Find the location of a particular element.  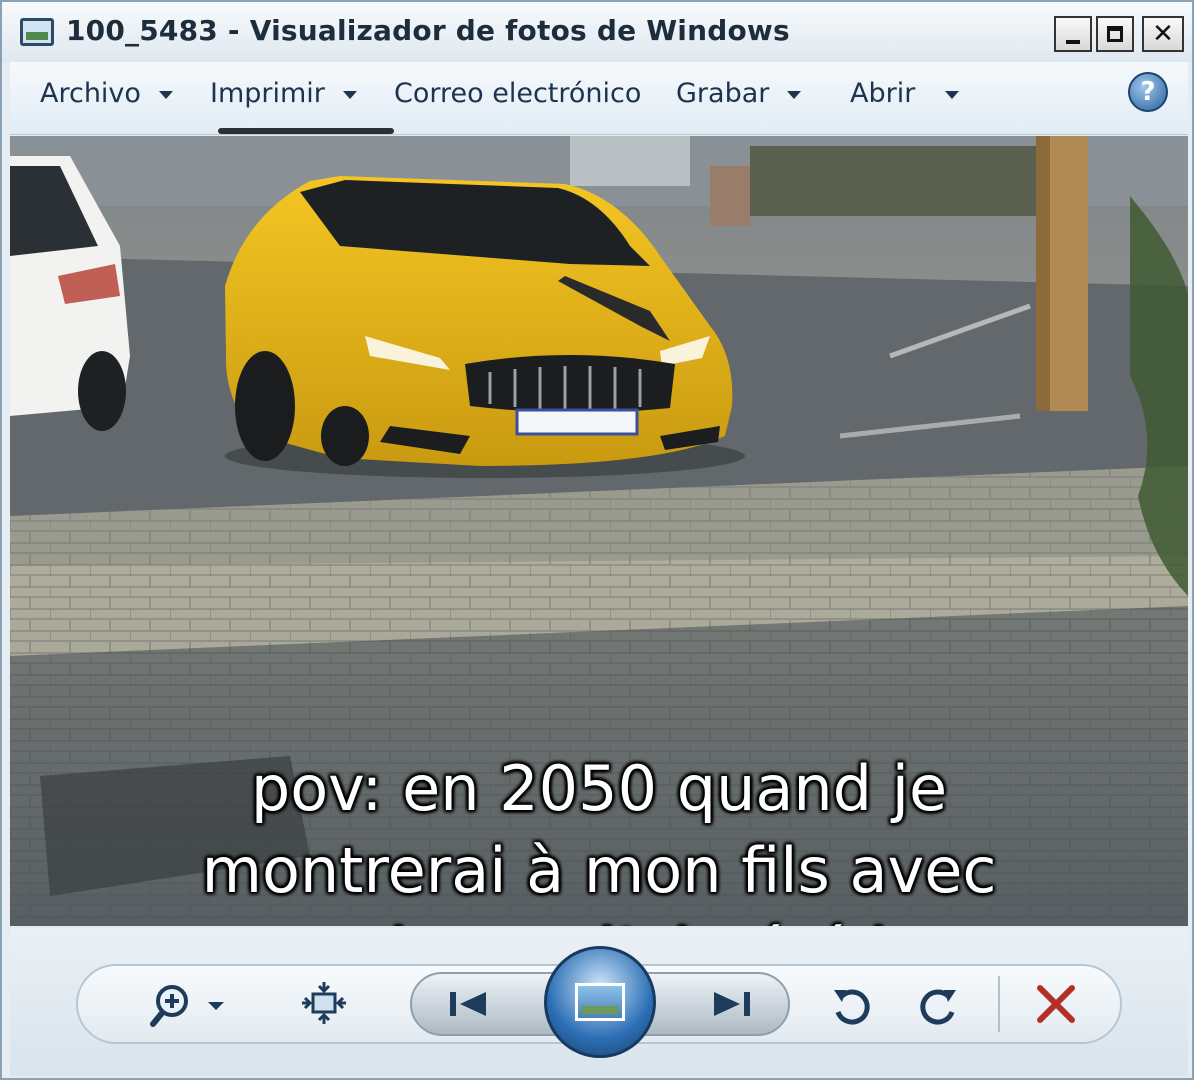

menu-grabar: Grabar is located at coordinates (739, 93).